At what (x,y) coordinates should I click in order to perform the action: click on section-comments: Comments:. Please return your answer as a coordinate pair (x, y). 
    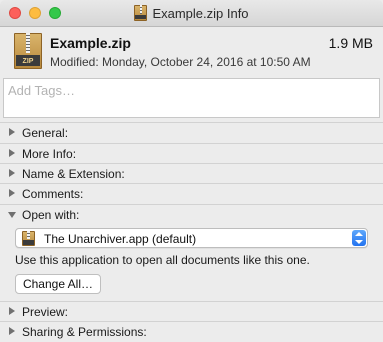
    Looking at the image, I should click on (191, 193).